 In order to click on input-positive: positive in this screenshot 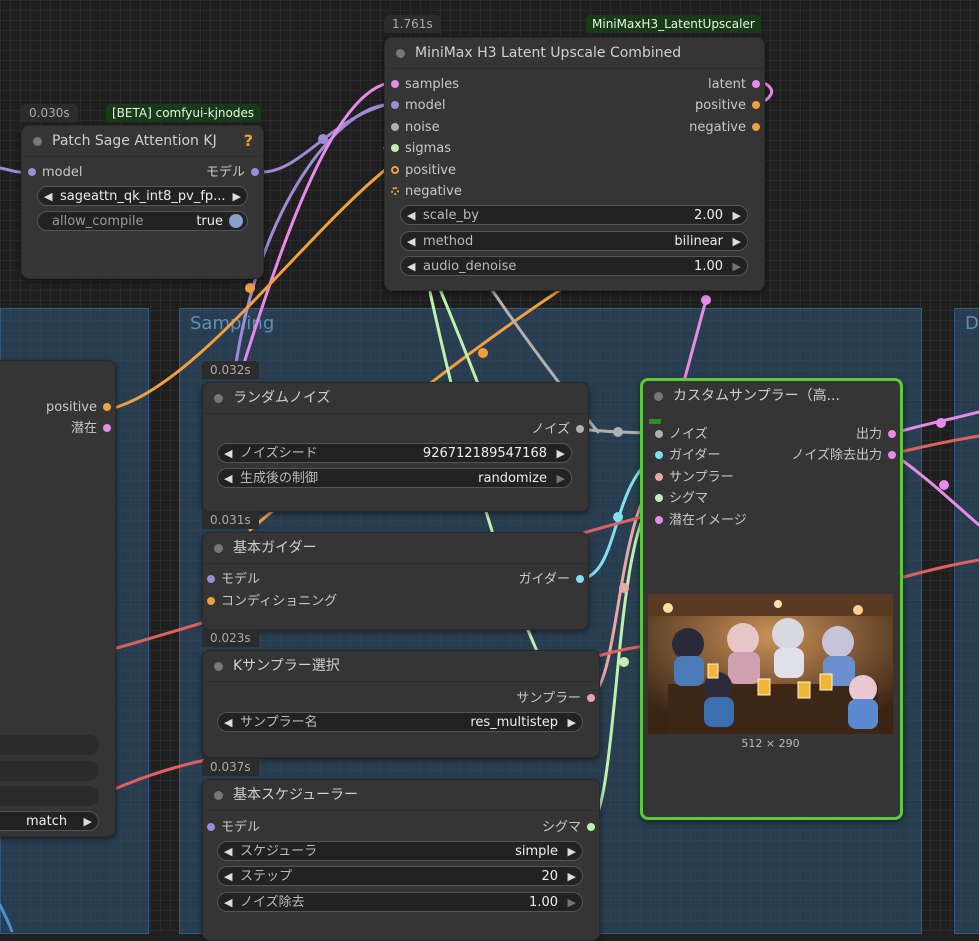, I will do `click(423, 171)`.